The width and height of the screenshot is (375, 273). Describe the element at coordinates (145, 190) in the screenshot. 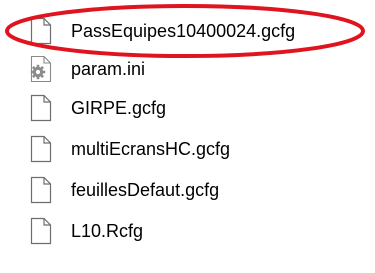

I see `file-name: feuillesDefaut.gcfg` at that location.